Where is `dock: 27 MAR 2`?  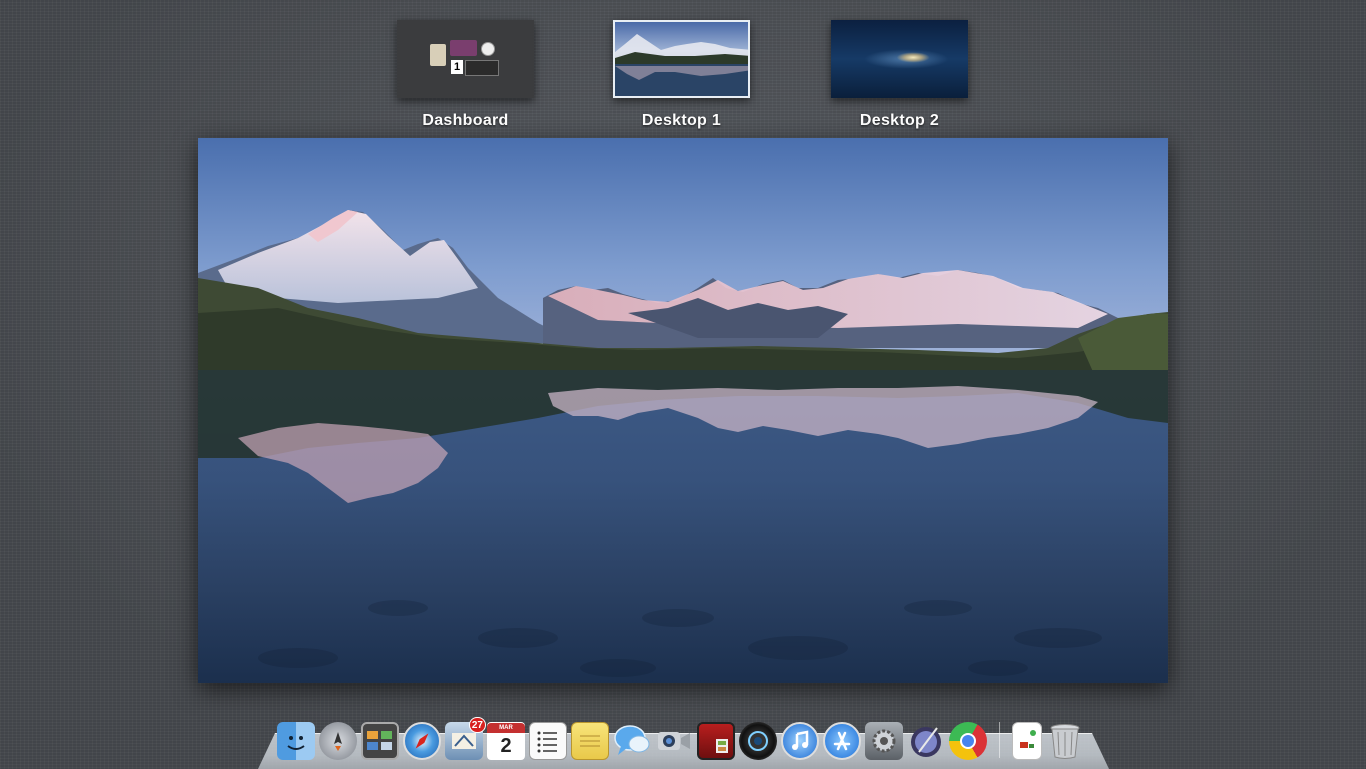
dock: 27 MAR 2 is located at coordinates (680, 738).